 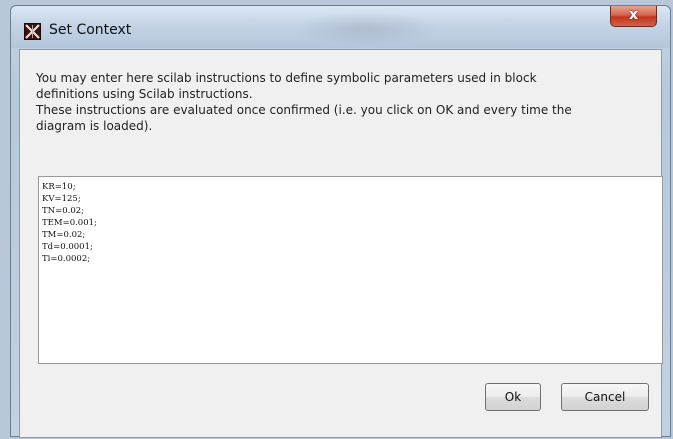 What do you see at coordinates (66, 259) in the screenshot?
I see `code-line: Ti=0.0002;` at bounding box center [66, 259].